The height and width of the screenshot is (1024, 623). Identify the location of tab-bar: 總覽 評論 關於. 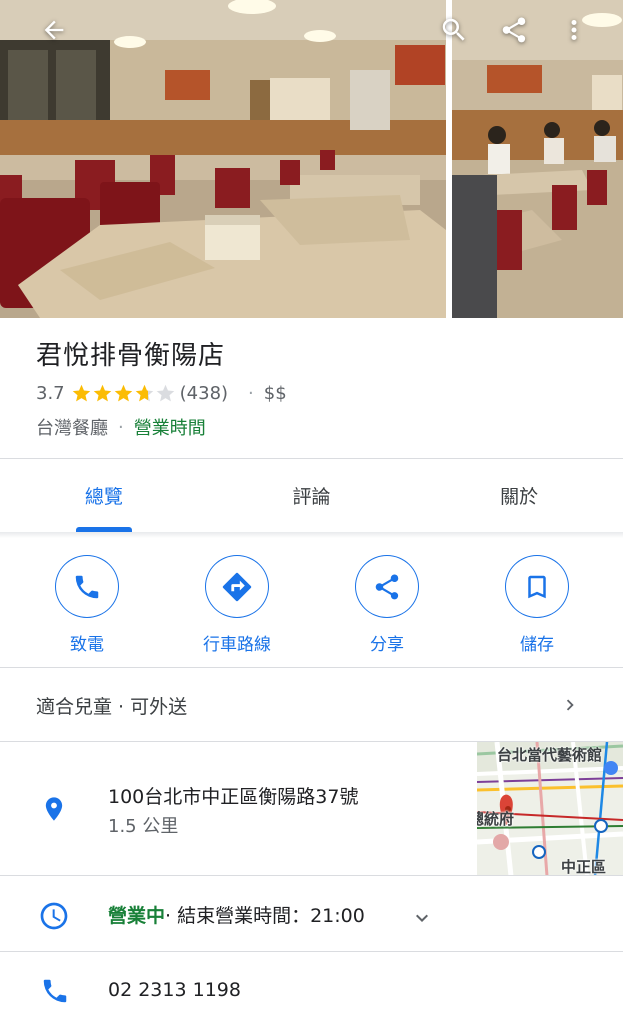
(311, 496).